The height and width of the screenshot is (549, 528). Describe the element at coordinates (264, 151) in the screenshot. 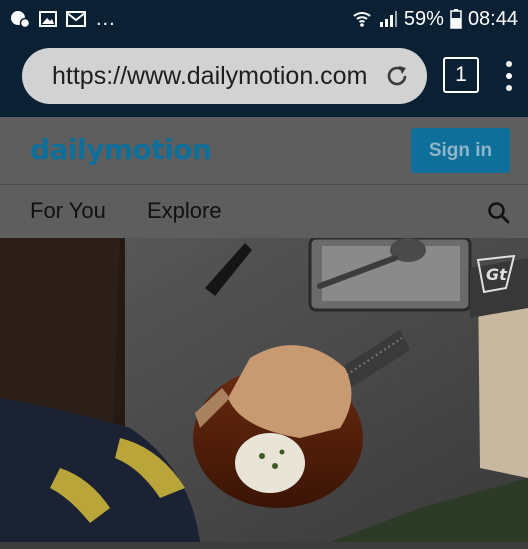

I see `site-header: dailymotion Sign in` at that location.